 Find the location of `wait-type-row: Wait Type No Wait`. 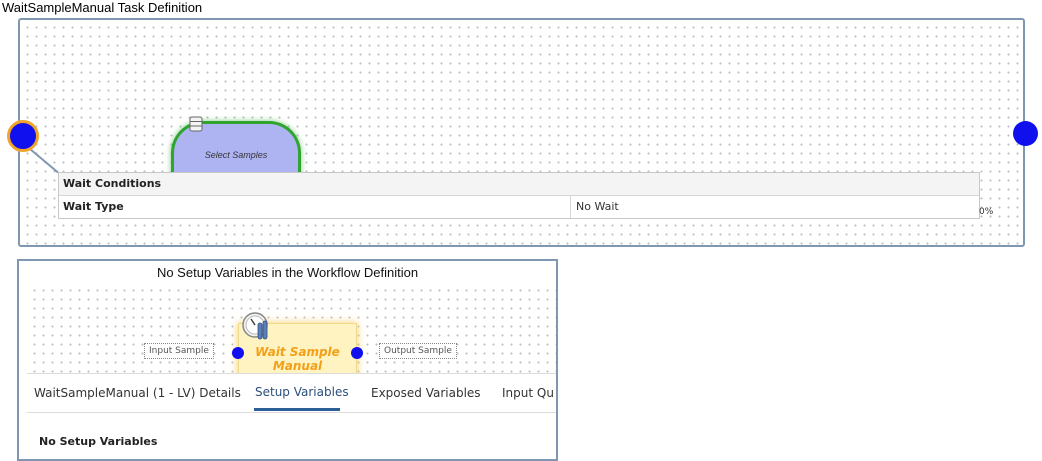

wait-type-row: Wait Type No Wait is located at coordinates (519, 207).